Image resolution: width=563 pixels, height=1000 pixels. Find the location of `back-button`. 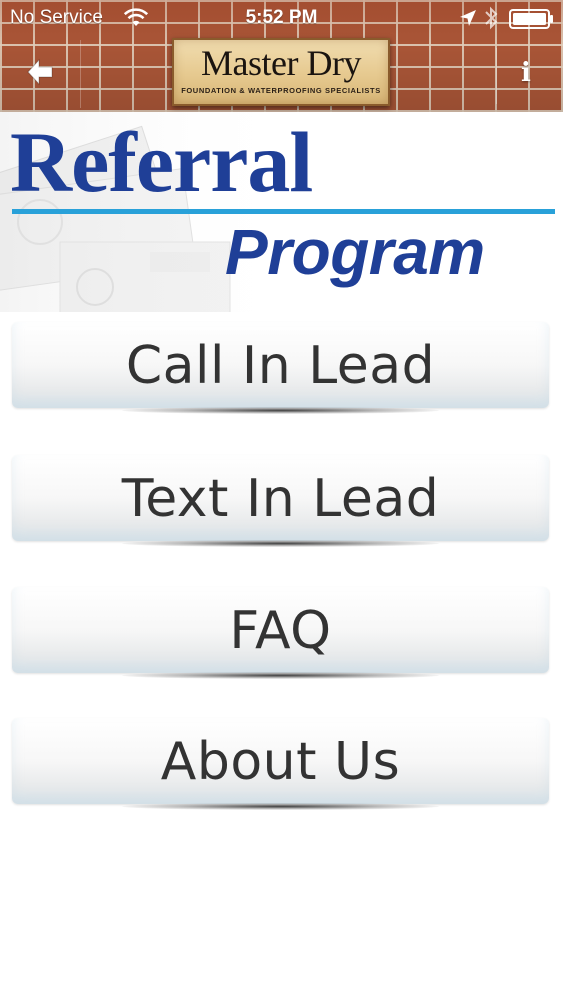

back-button is located at coordinates (40, 74).